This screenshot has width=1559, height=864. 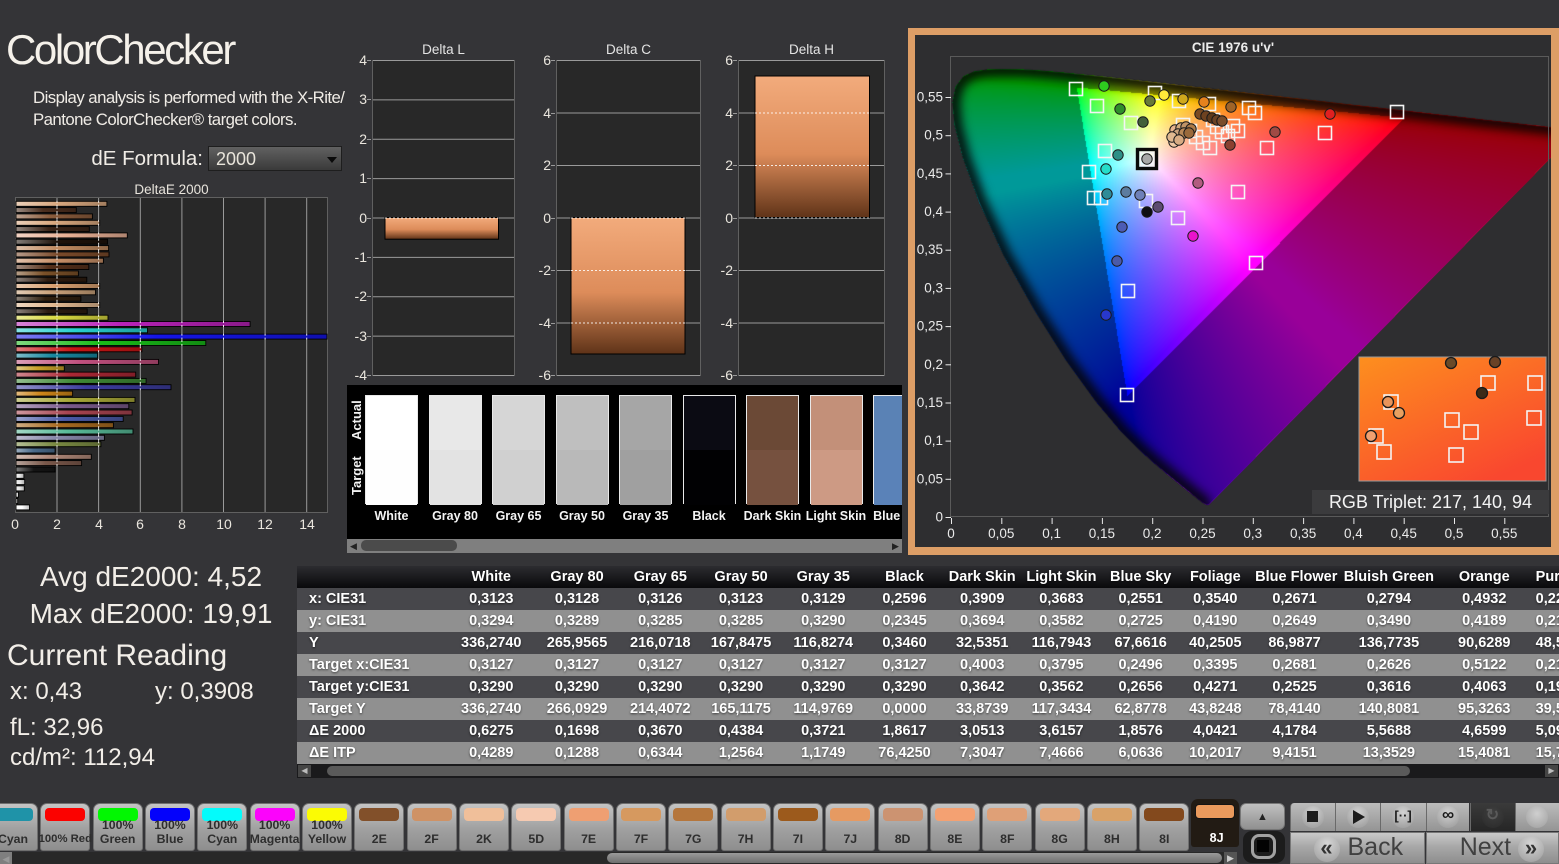 What do you see at coordinates (1430, 502) in the screenshot?
I see `svg-text: RGB Triplet: 217, 140, 94` at bounding box center [1430, 502].